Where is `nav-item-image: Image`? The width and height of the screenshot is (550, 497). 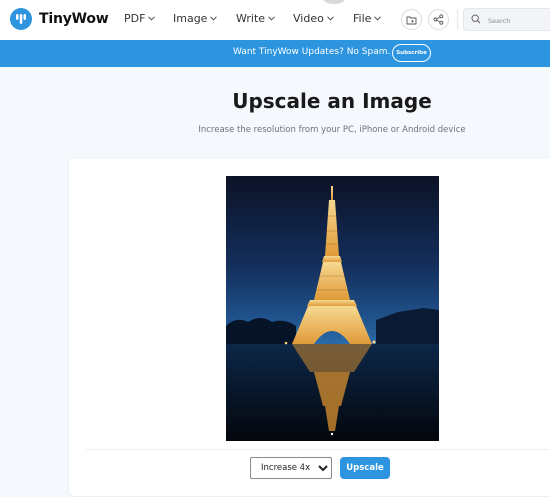
nav-item-image: Image is located at coordinates (195, 18).